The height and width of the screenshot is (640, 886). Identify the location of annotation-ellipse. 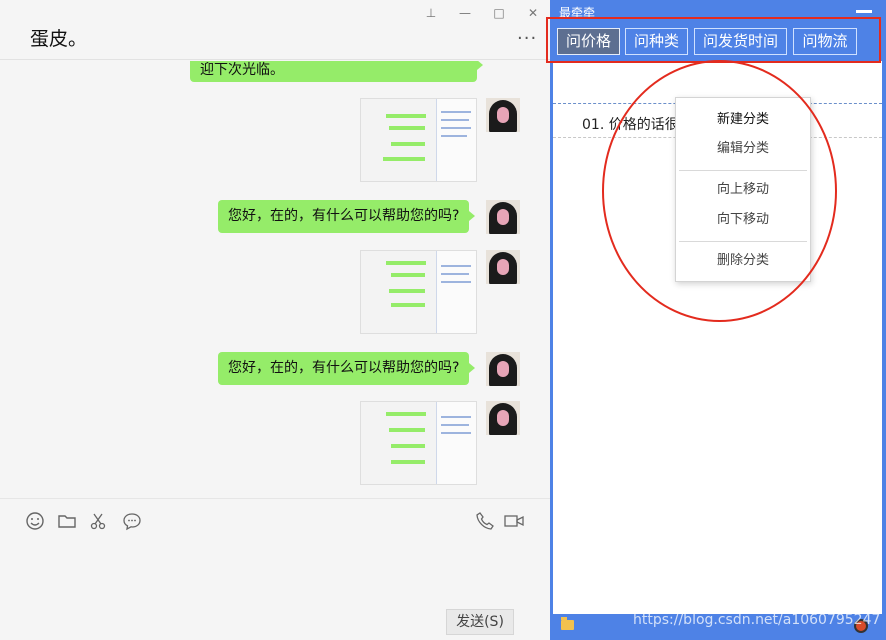
(719, 191).